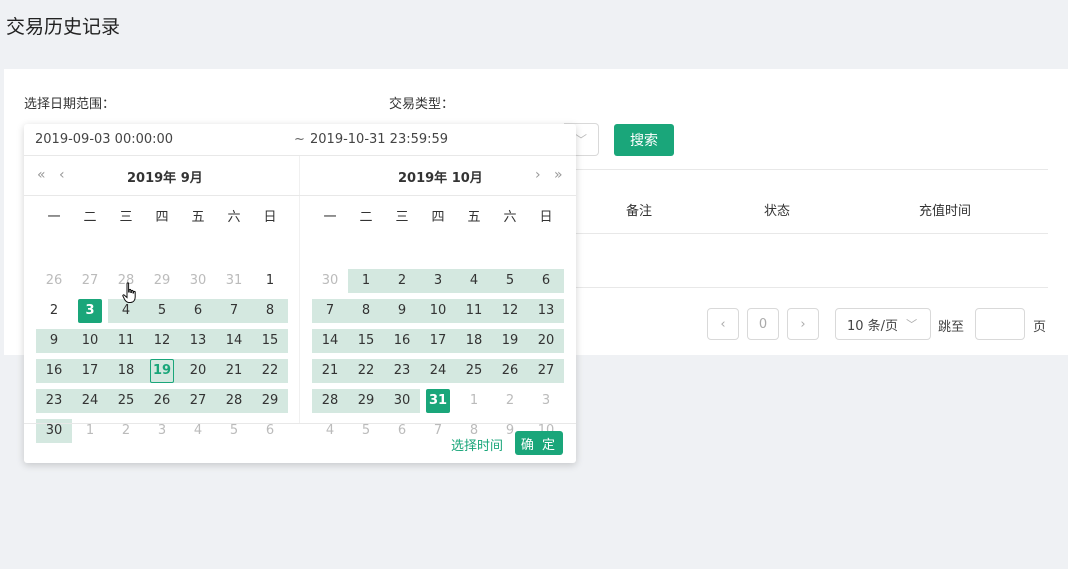 The height and width of the screenshot is (569, 1068). What do you see at coordinates (803, 324) in the screenshot?
I see `next-page-button: ›` at bounding box center [803, 324].